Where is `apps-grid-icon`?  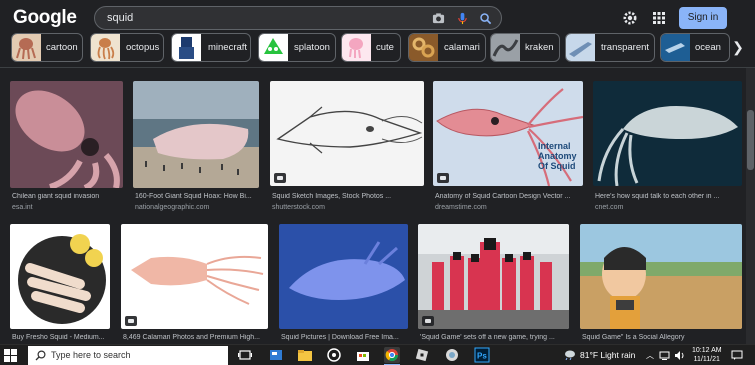 apps-grid-icon is located at coordinates (659, 18).